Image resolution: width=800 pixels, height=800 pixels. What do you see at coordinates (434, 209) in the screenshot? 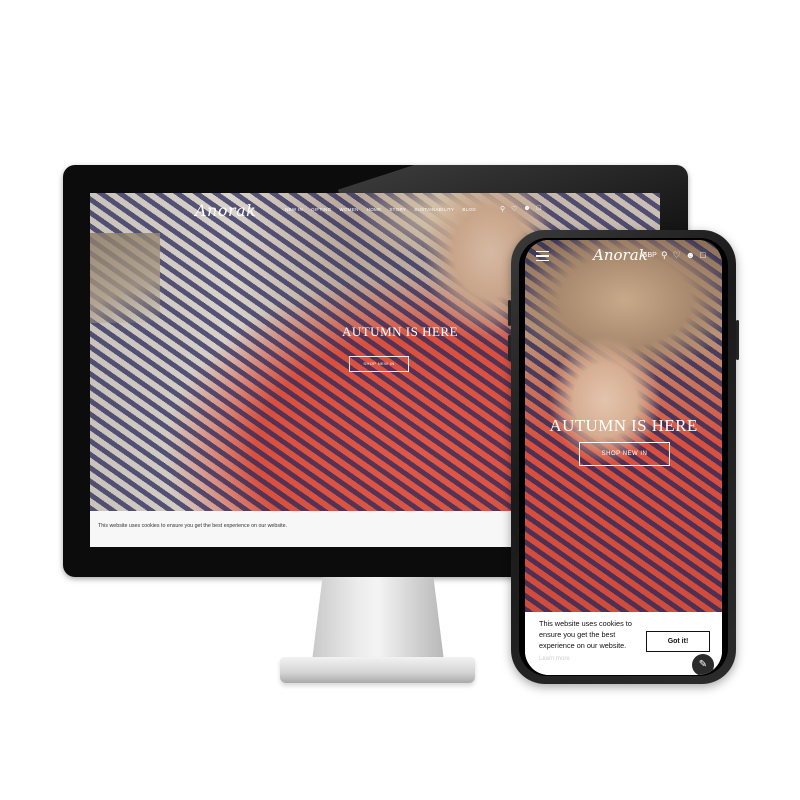
I see `nav-link-sustainability: SUSTAINABILITY` at bounding box center [434, 209].